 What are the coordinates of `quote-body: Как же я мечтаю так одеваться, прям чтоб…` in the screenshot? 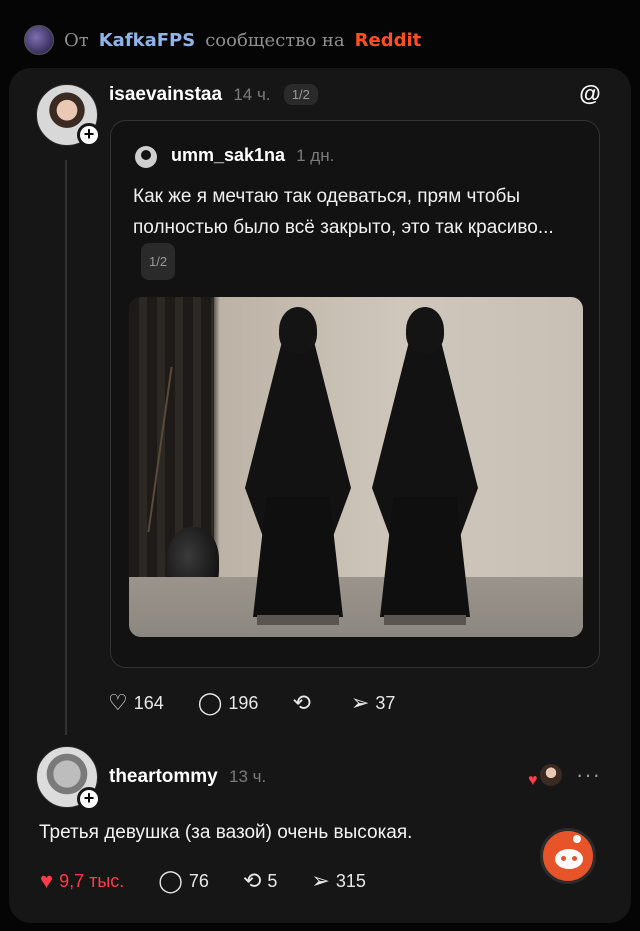 It's located at (343, 212).